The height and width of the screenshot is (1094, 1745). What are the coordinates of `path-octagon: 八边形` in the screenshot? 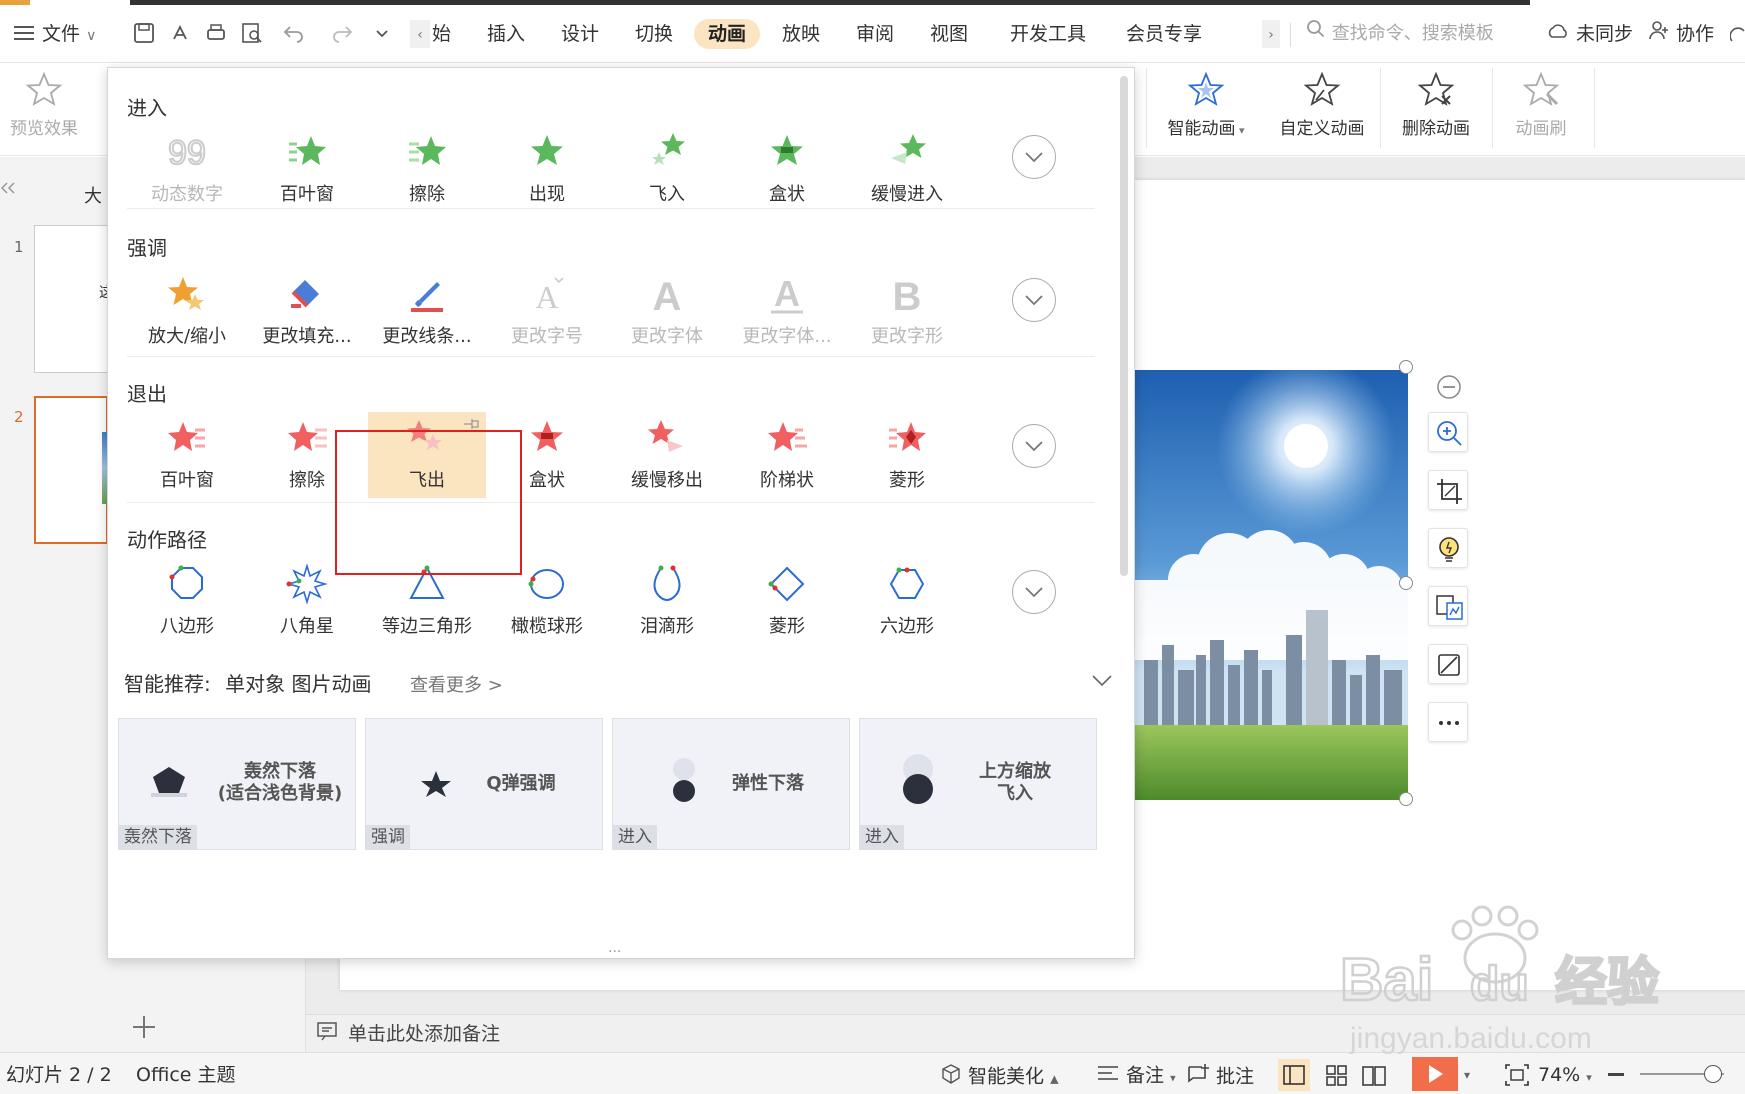 It's located at (187, 601).